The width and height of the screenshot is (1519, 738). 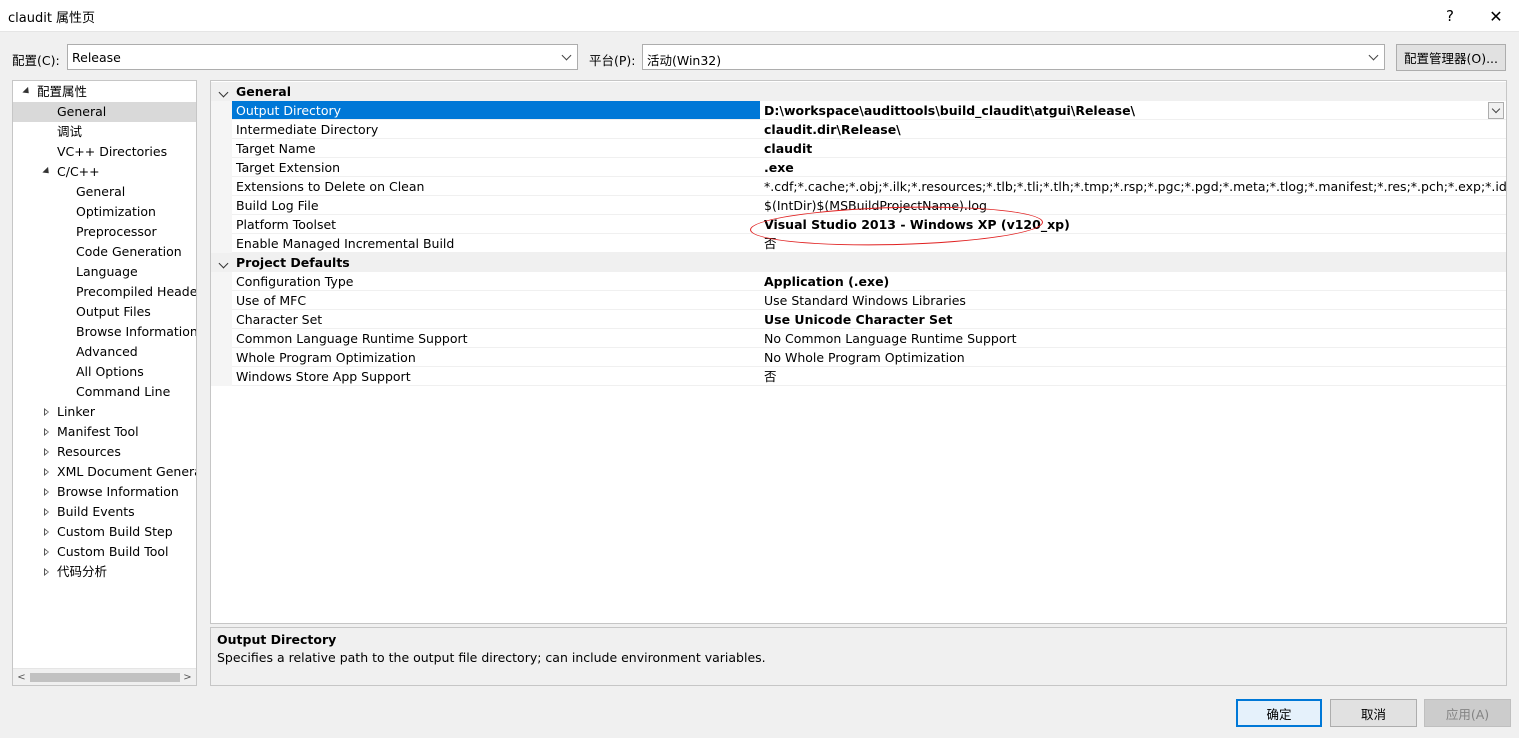 What do you see at coordinates (21, 677) in the screenshot?
I see `scroll-left-icon: <` at bounding box center [21, 677].